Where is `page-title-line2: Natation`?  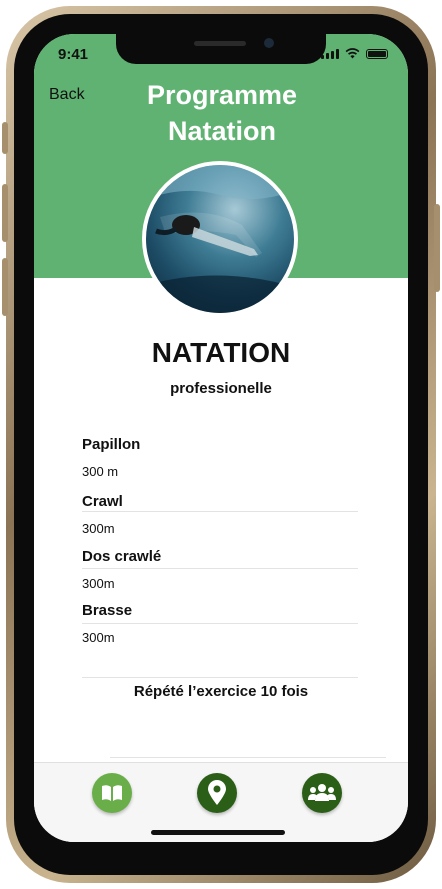 page-title-line2: Natation is located at coordinates (222, 131).